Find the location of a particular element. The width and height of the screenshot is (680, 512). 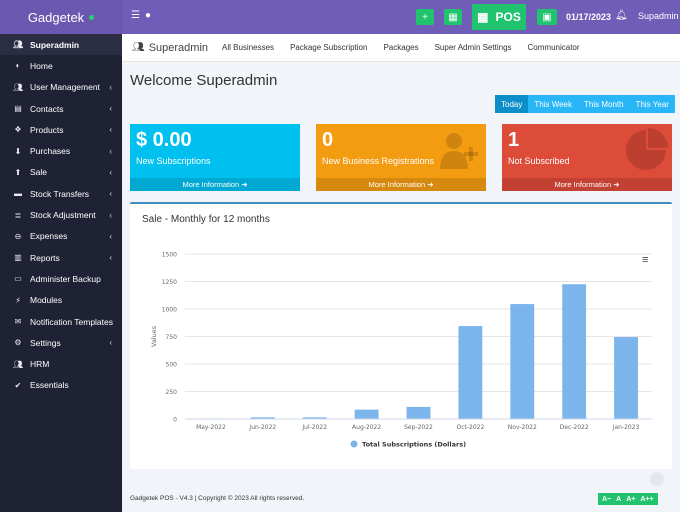

sidebar-item-label: Purchases is located at coordinates (50, 151).